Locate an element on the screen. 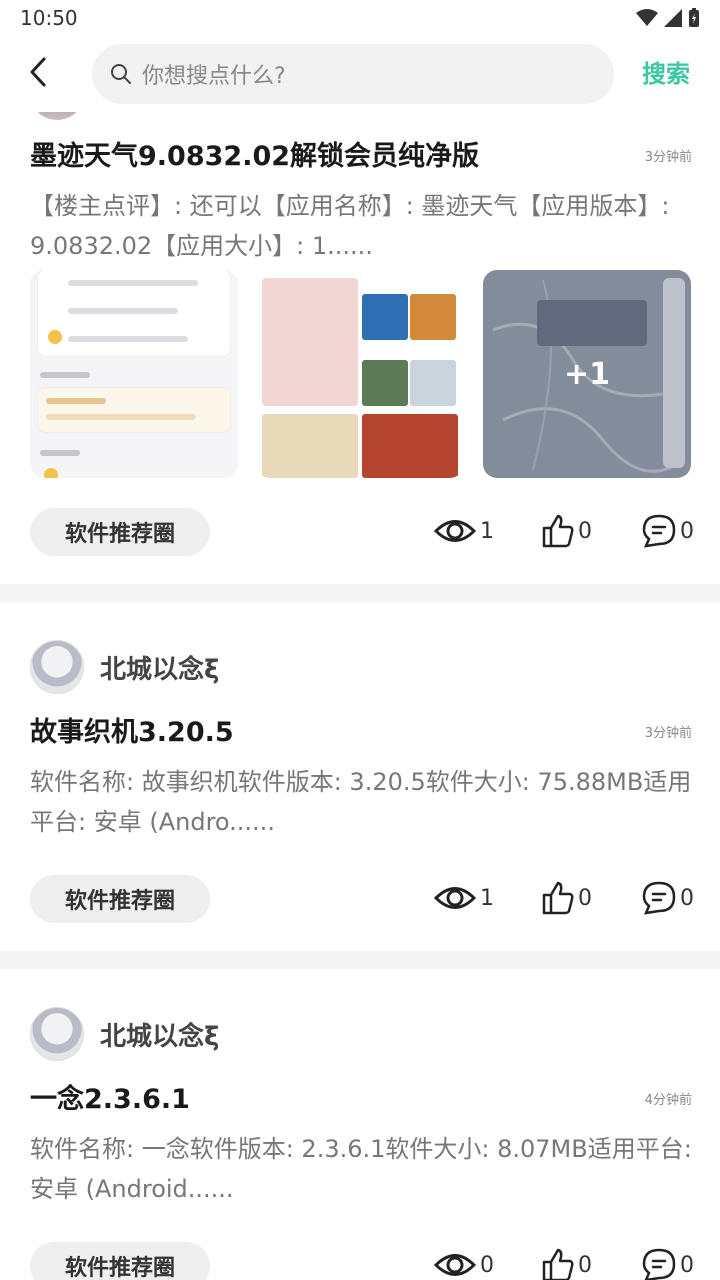  chevron-left-icon is located at coordinates (38, 72).